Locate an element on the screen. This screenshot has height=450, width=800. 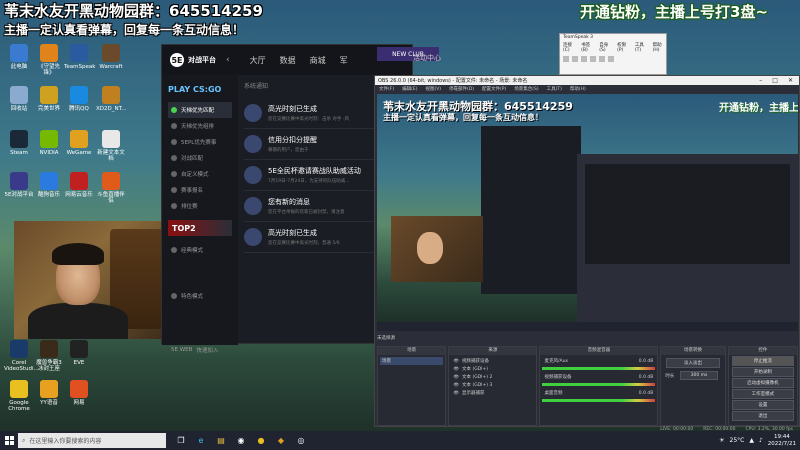
bookmark-icon is located at coordinates (575, 59).